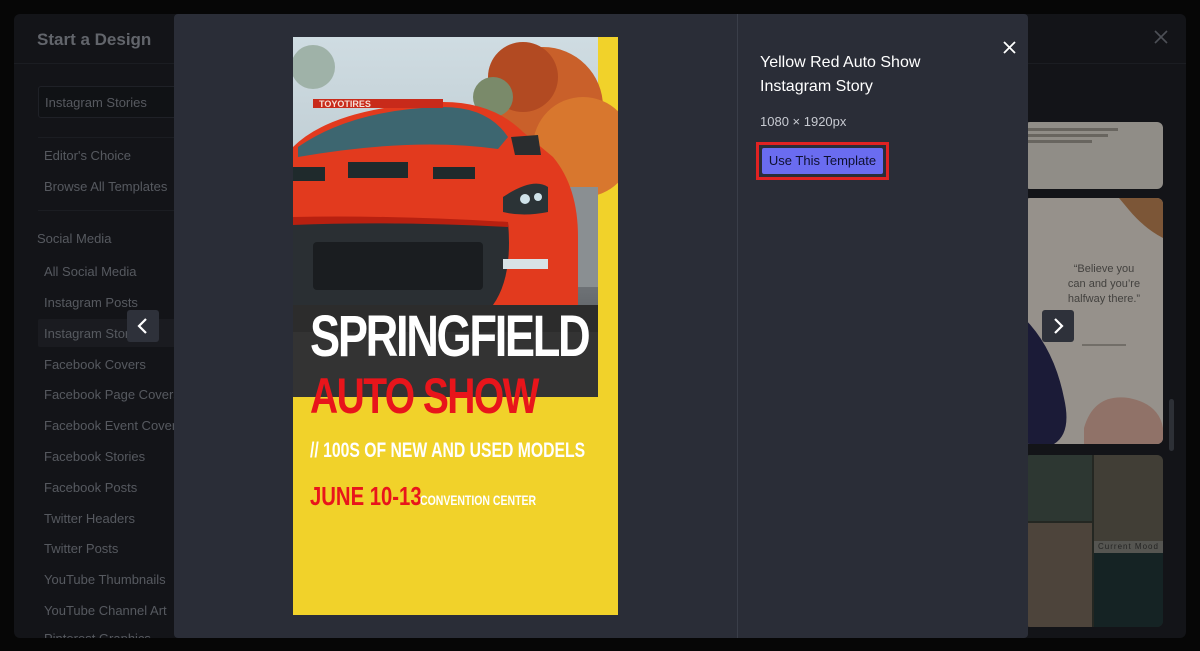 The height and width of the screenshot is (651, 1200). What do you see at coordinates (737, 326) in the screenshot?
I see `modal-divider` at bounding box center [737, 326].